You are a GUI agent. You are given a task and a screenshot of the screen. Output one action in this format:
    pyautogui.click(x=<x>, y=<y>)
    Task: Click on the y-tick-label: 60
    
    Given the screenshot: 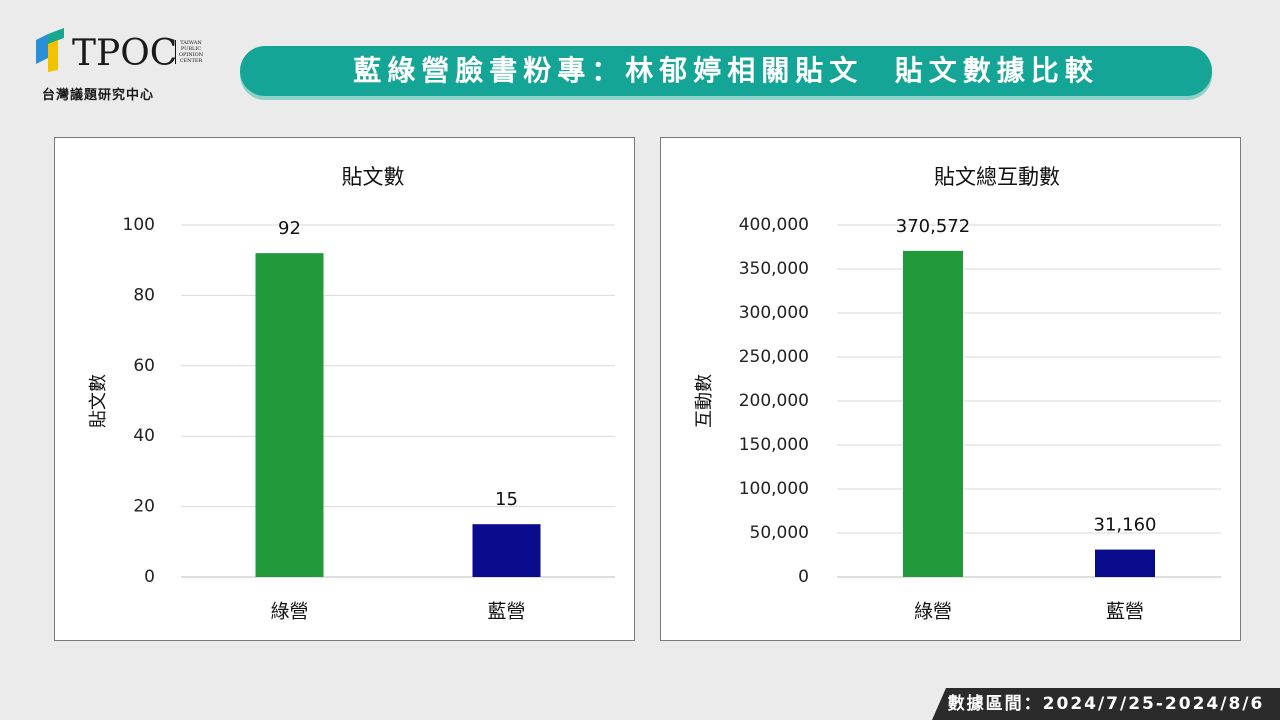 What is the action you would take?
    pyautogui.click(x=144, y=366)
    